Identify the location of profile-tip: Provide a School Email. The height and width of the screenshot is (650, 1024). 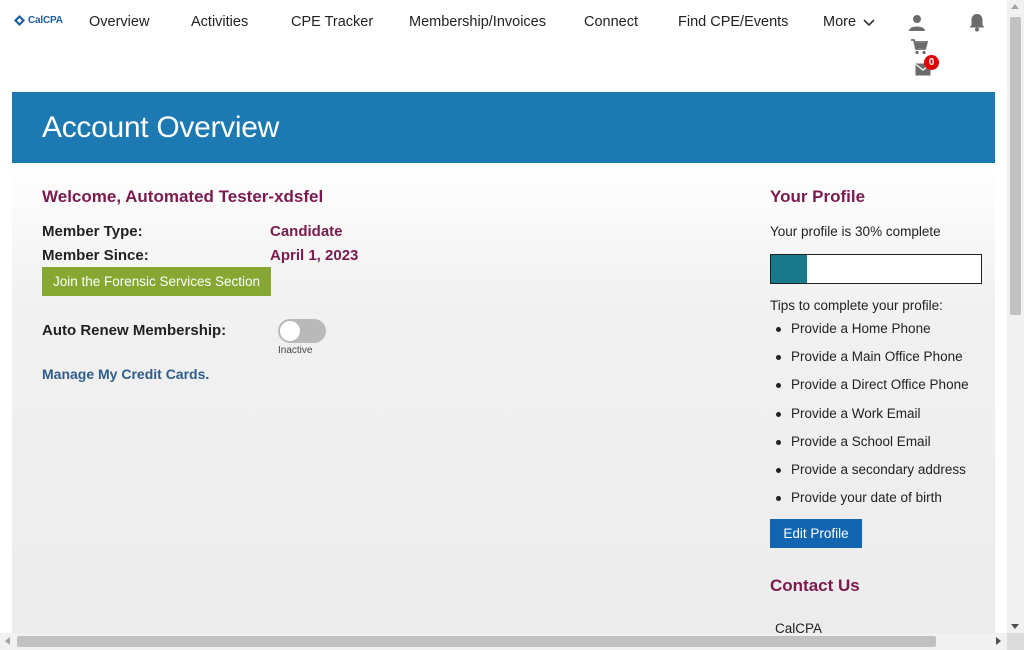
(869, 445).